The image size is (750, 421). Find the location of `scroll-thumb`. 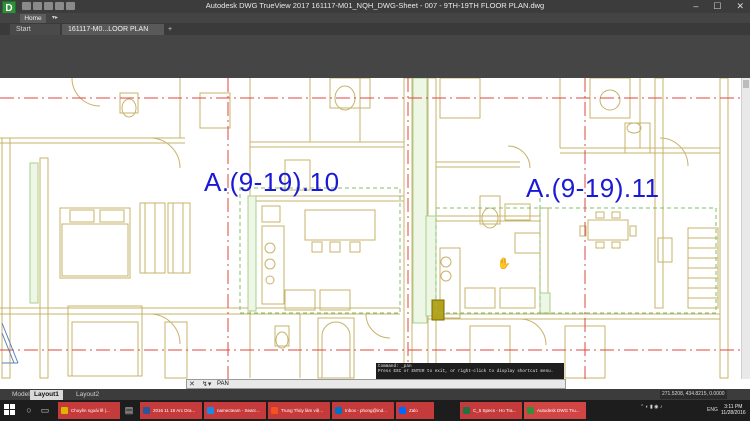

scroll-thumb is located at coordinates (746, 84).